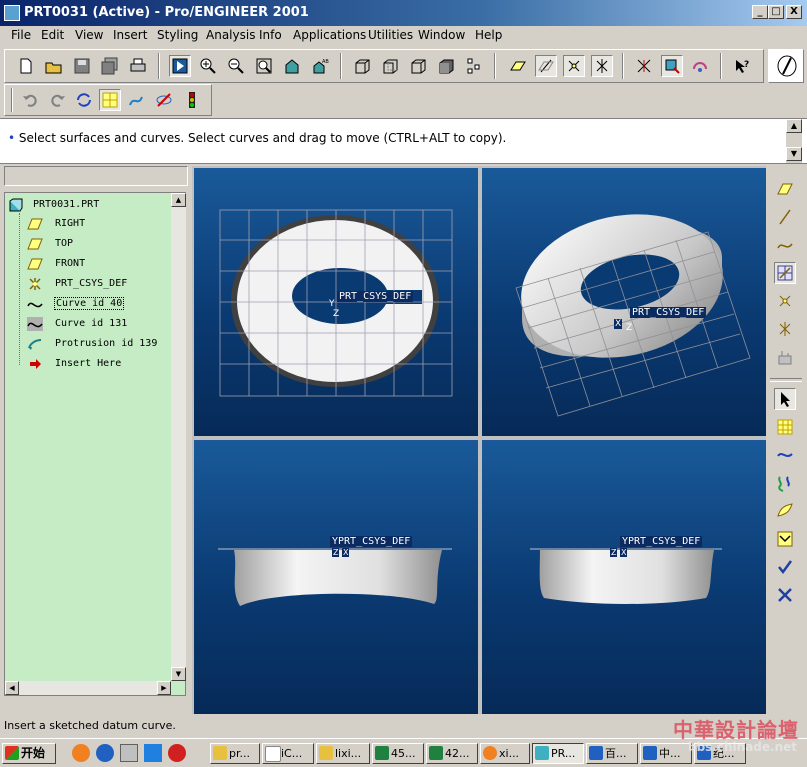 This screenshot has width=807, height=767. Describe the element at coordinates (178, 437) in the screenshot. I see `tree-vscrollbar: ▲ ▼` at that location.